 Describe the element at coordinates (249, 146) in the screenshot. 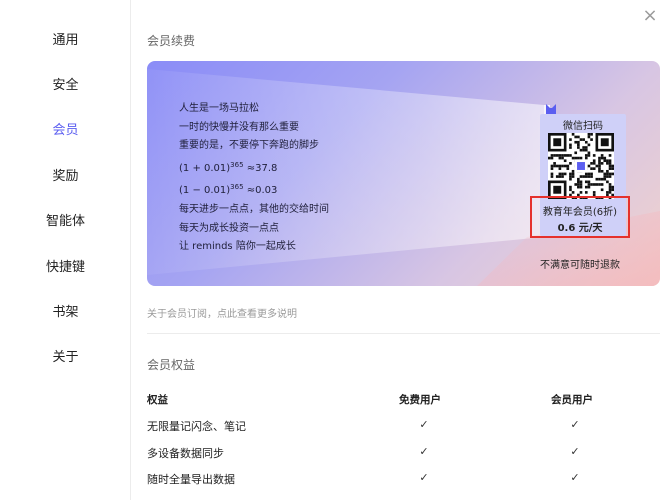

I see `quote-line: 重要的是，不要停下奔跑的脚步` at that location.